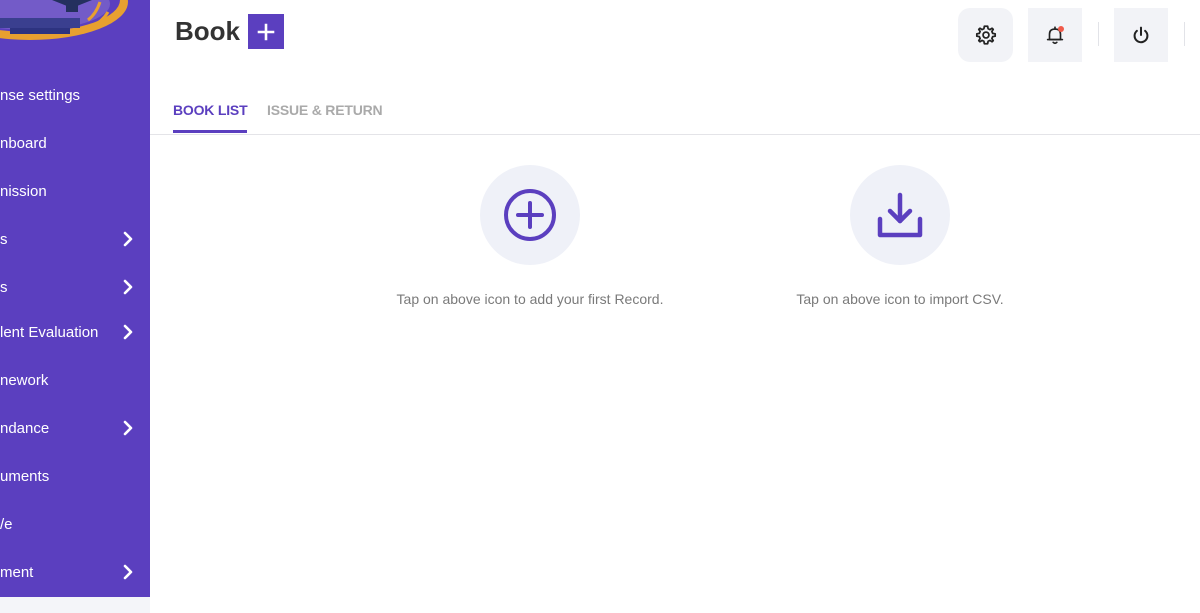  What do you see at coordinates (64, 20) in the screenshot?
I see `school-logo` at bounding box center [64, 20].